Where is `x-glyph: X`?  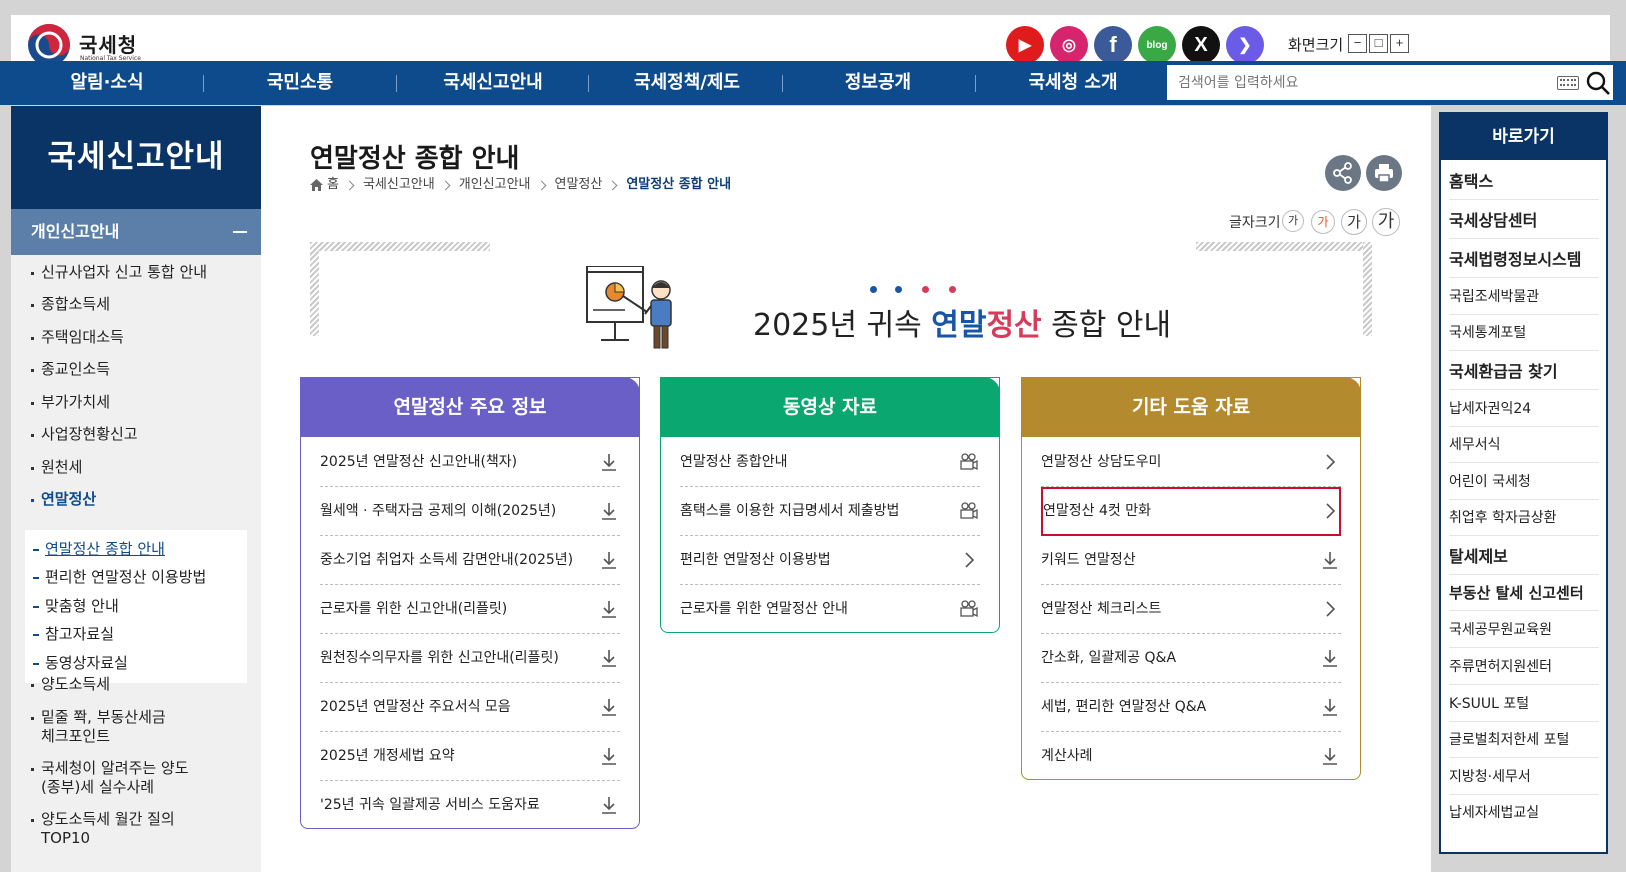
x-glyph: X is located at coordinates (1201, 44).